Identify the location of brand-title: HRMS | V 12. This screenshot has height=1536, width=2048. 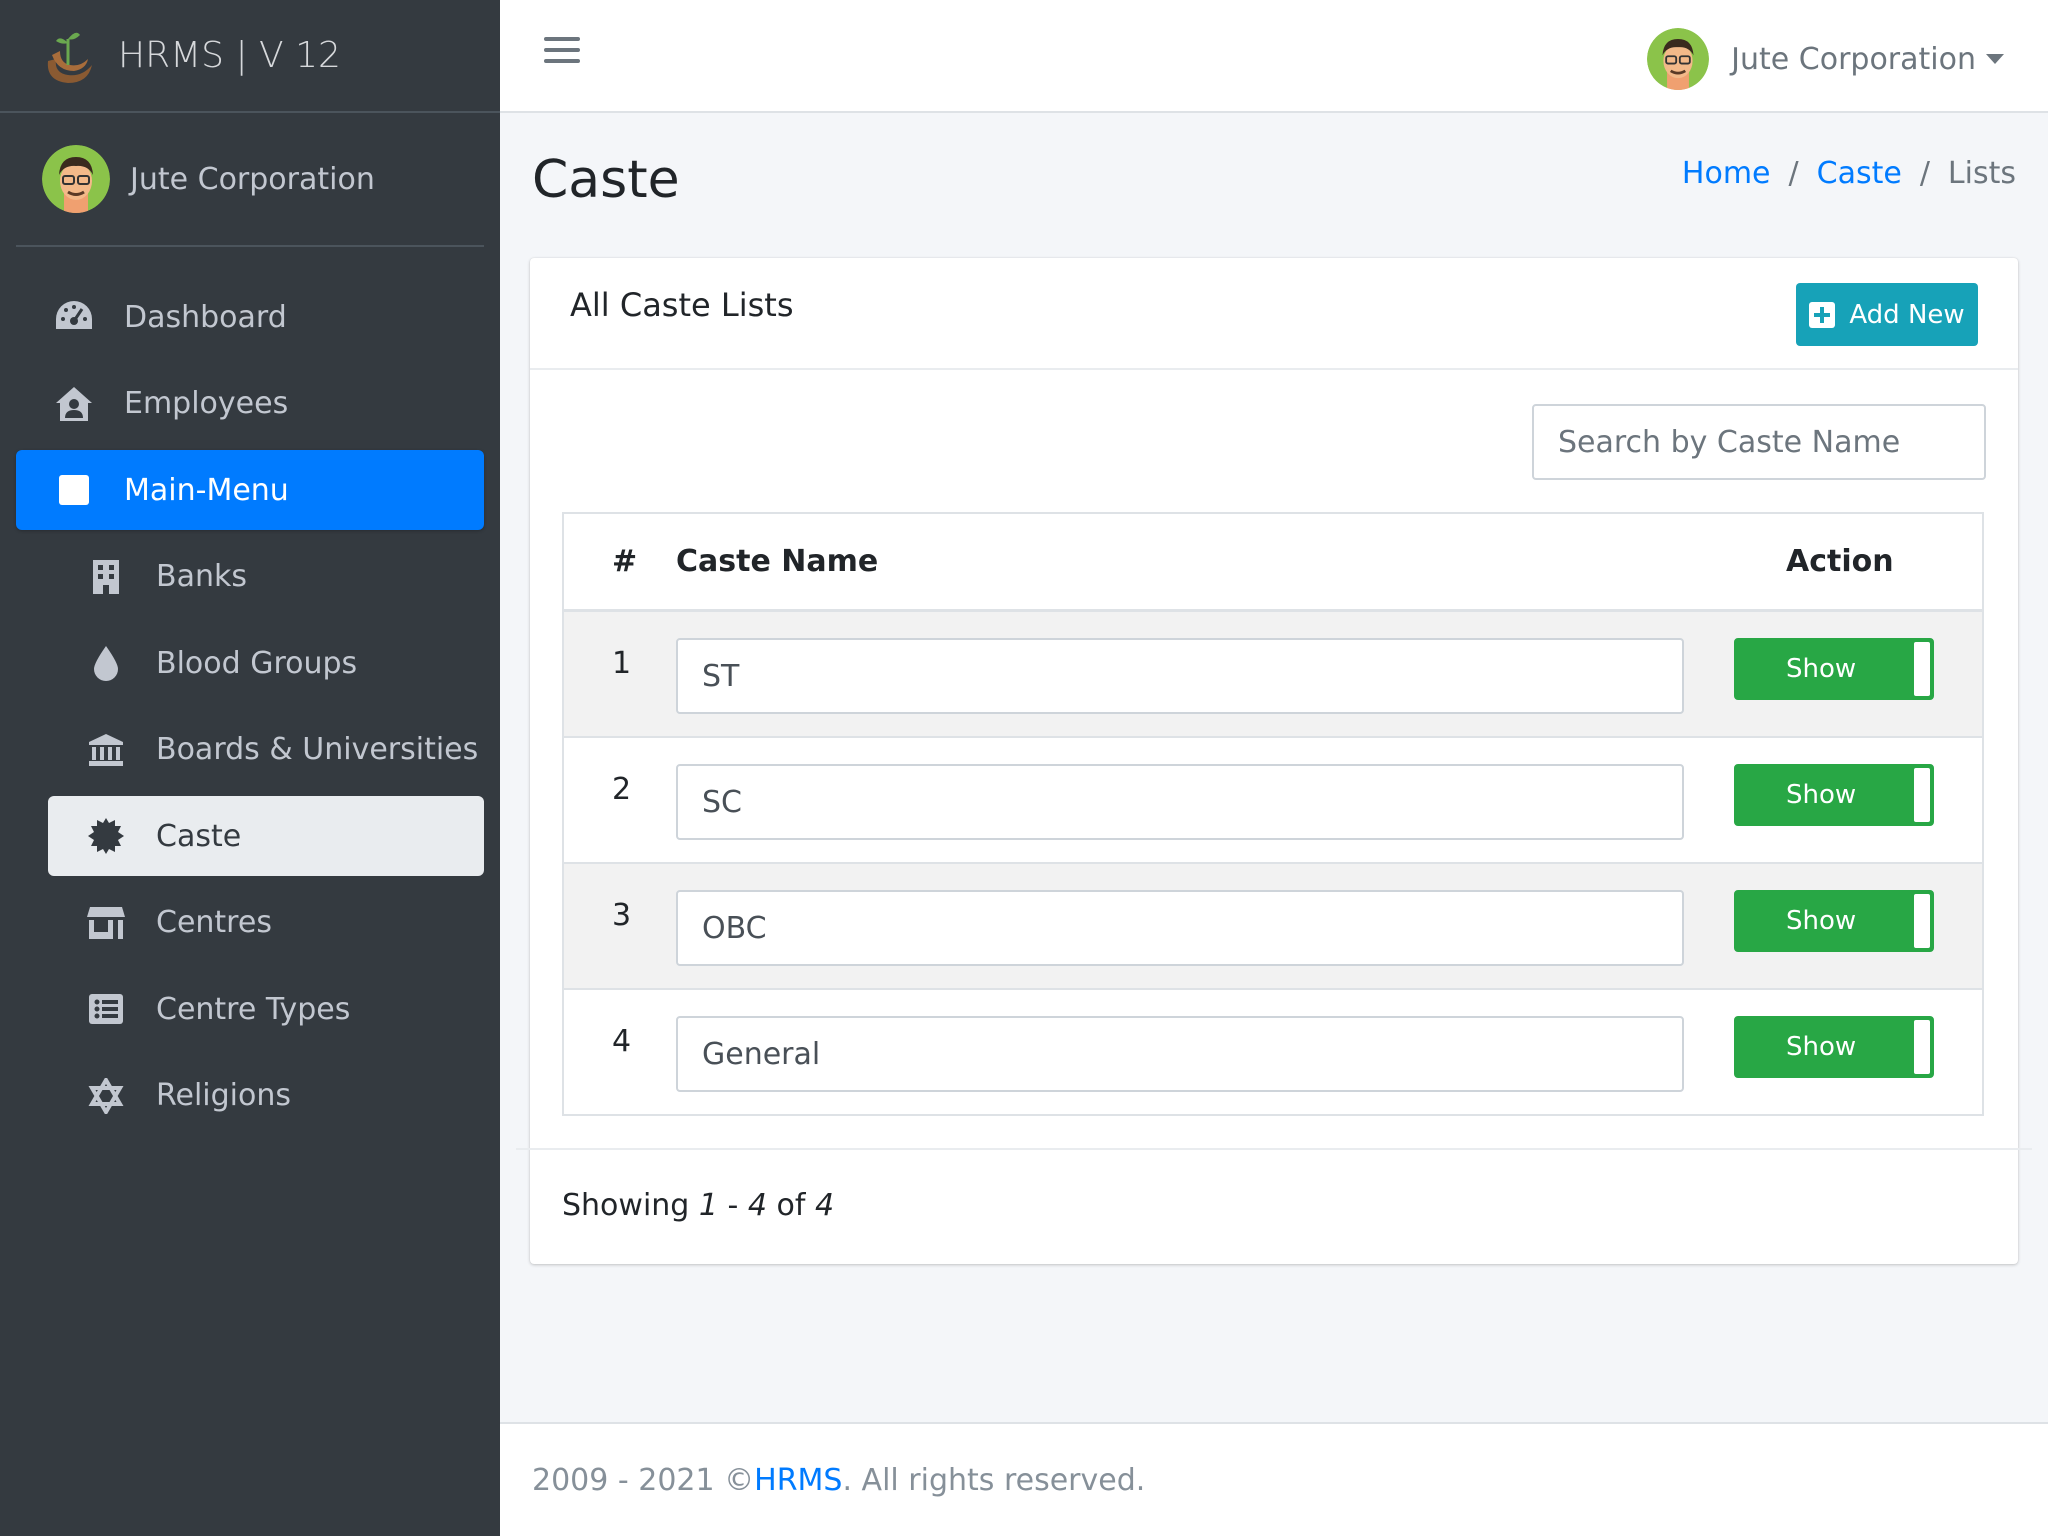
(229, 55).